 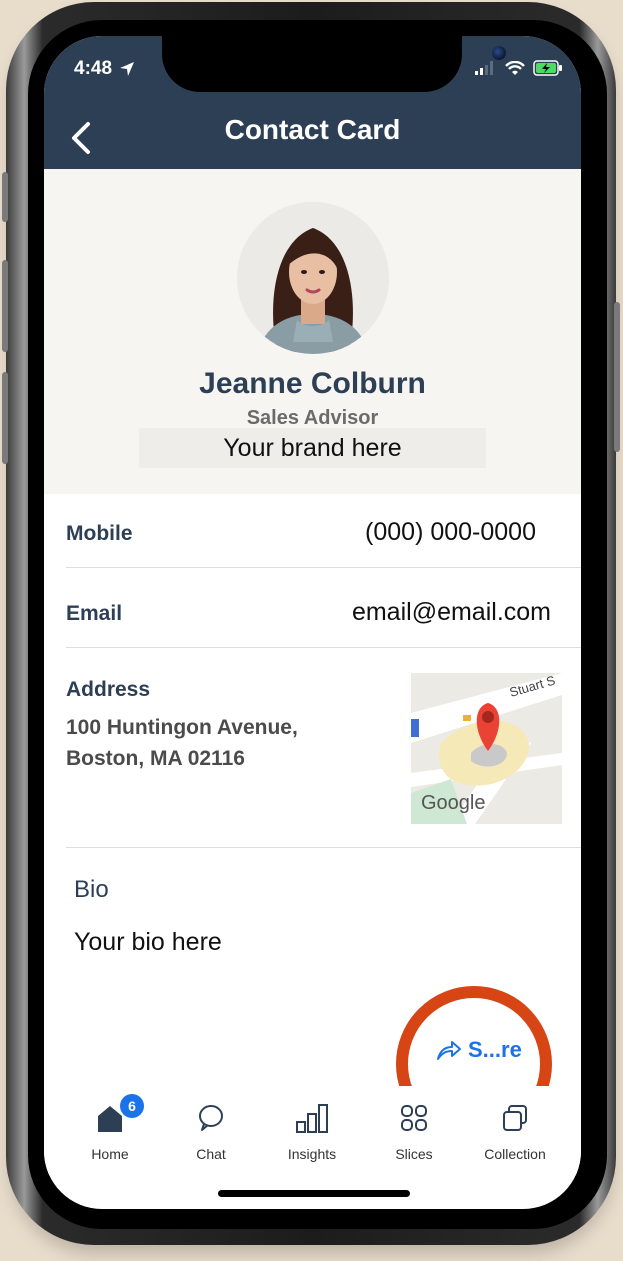 I want to click on chat-icon, so click(x=211, y=1118).